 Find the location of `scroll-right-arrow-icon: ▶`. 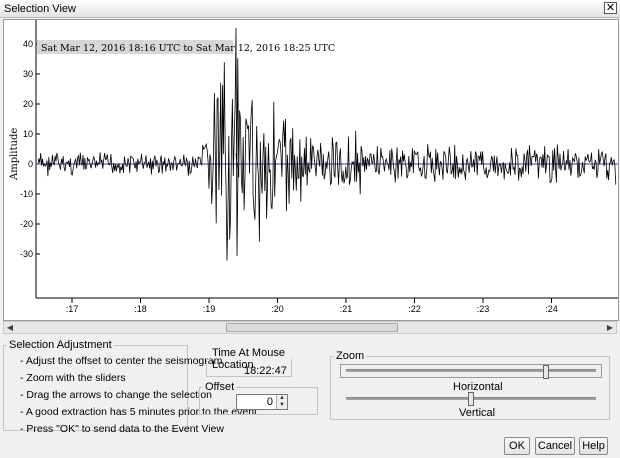

scroll-right-arrow-icon: ▶ is located at coordinates (610, 327).